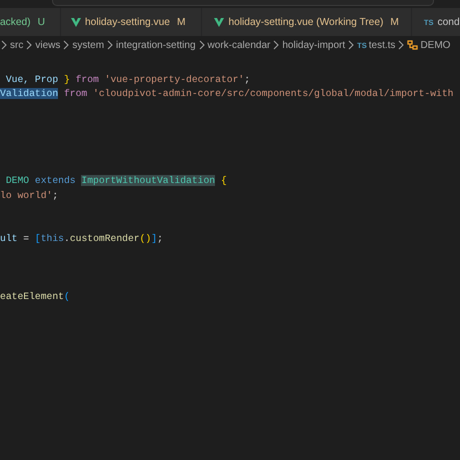 Image resolution: width=460 pixels, height=460 pixels. Describe the element at coordinates (29, 93) in the screenshot. I see `selected-code-text: Validation` at that location.